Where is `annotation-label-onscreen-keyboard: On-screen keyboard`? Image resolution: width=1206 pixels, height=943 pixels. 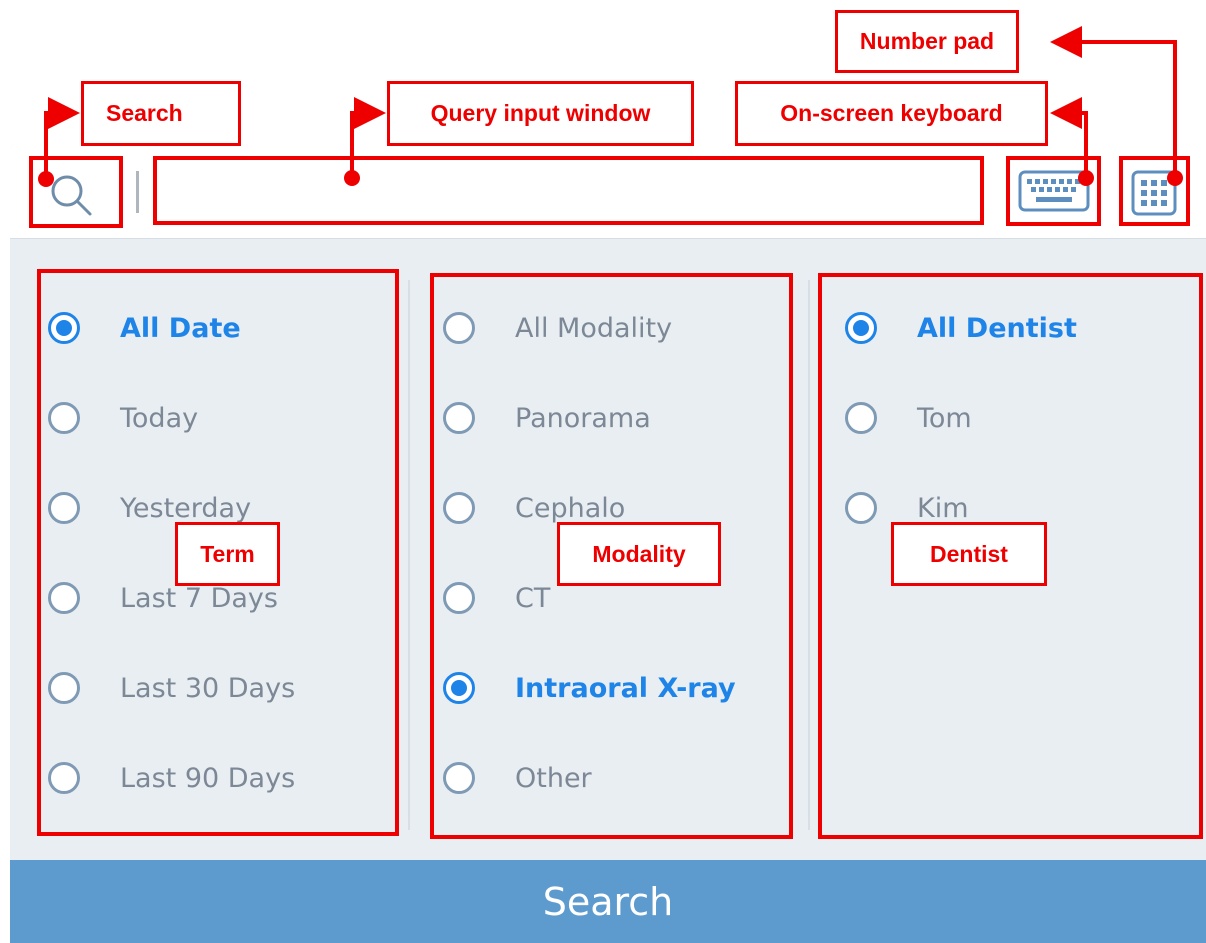
annotation-label-onscreen-keyboard: On-screen keyboard is located at coordinates (891, 113).